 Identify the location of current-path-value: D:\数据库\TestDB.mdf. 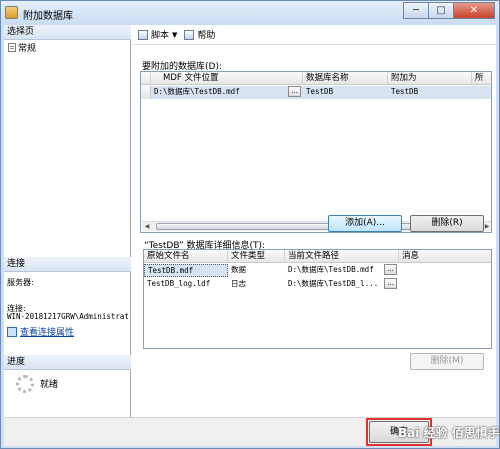
(331, 269).